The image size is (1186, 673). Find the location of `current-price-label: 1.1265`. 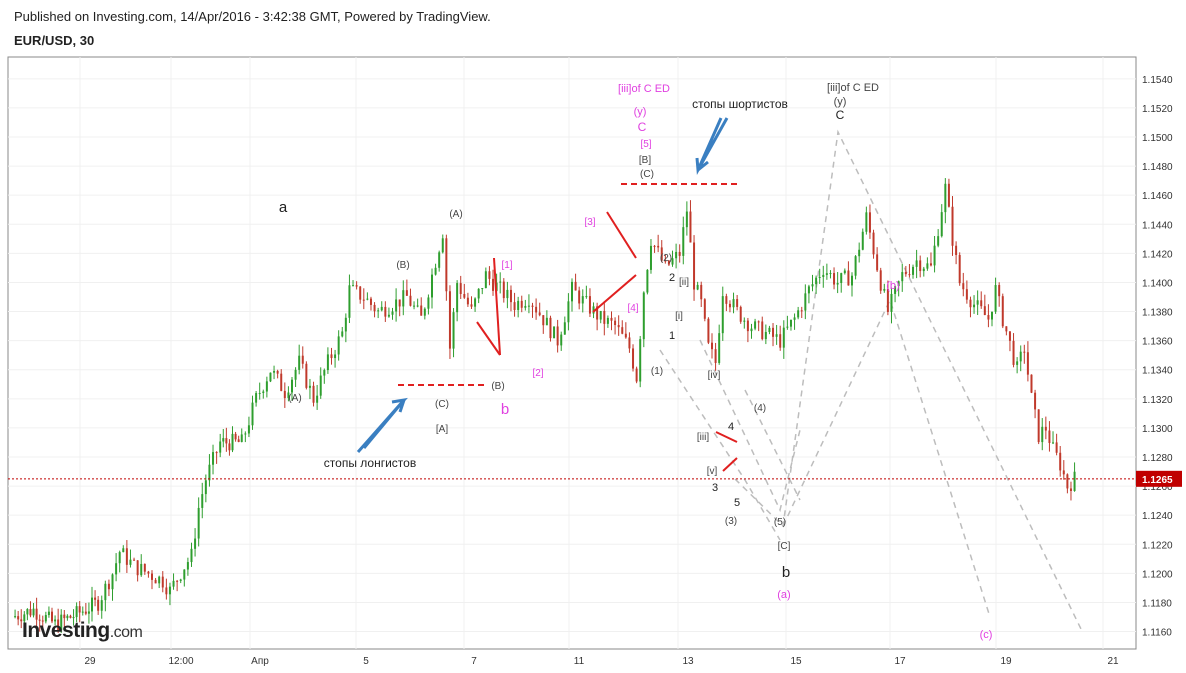

current-price-label: 1.1265 is located at coordinates (1157, 480).